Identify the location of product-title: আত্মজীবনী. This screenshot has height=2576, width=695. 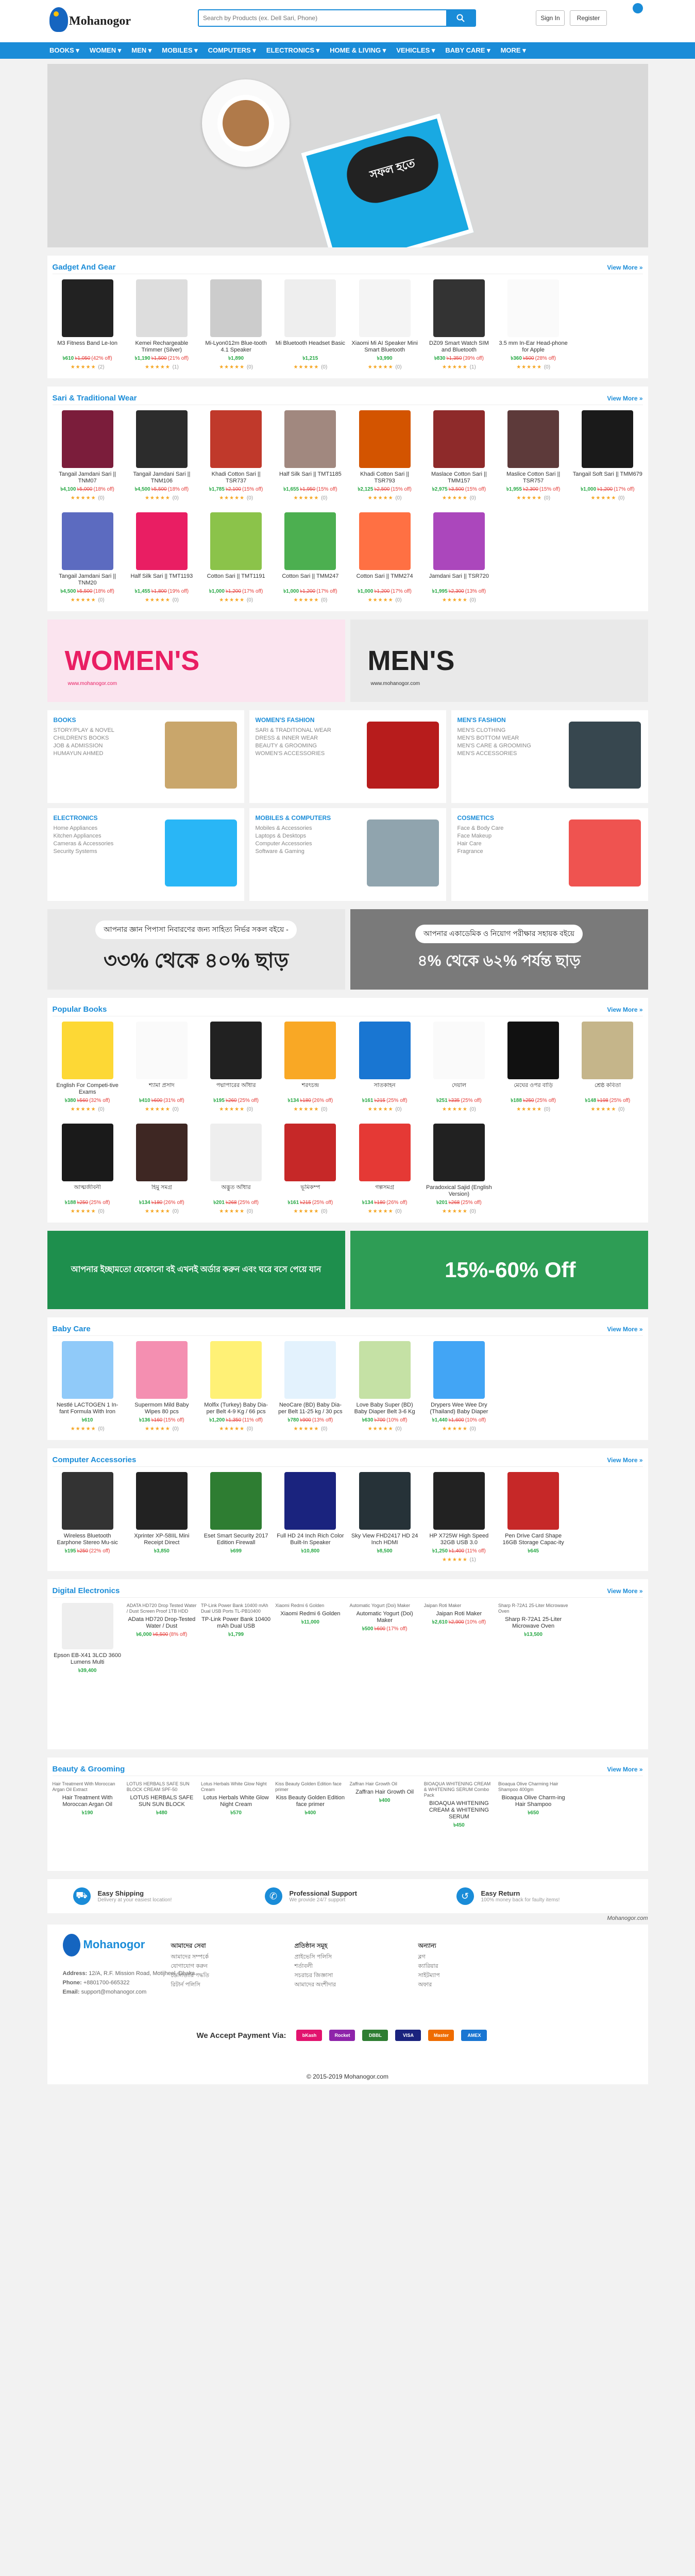
(88, 1191).